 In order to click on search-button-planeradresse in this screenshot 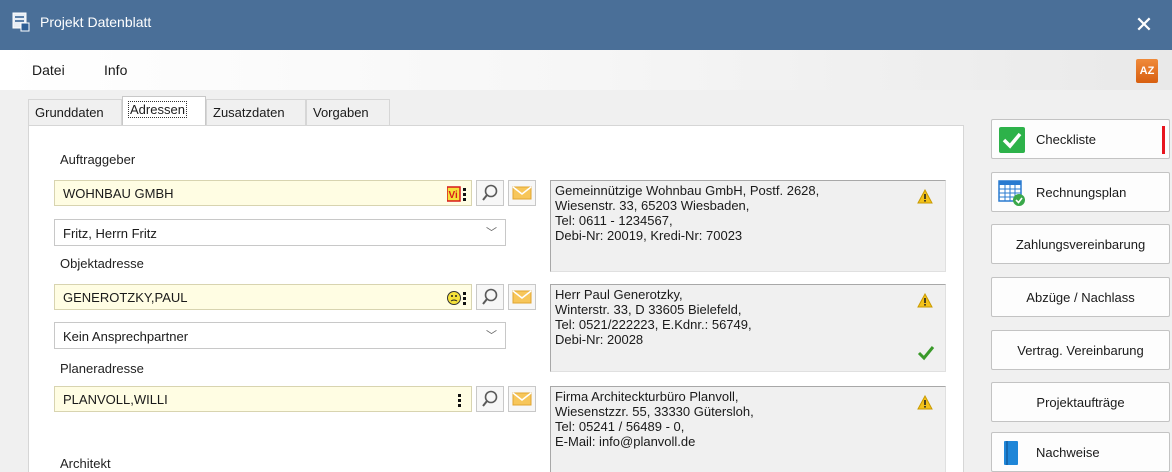, I will do `click(490, 399)`.